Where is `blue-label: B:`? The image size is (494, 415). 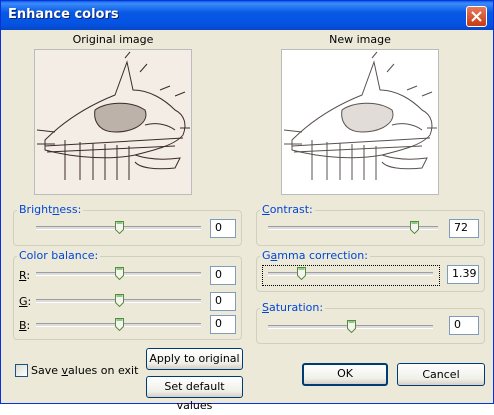 blue-label: B: is located at coordinates (25, 325).